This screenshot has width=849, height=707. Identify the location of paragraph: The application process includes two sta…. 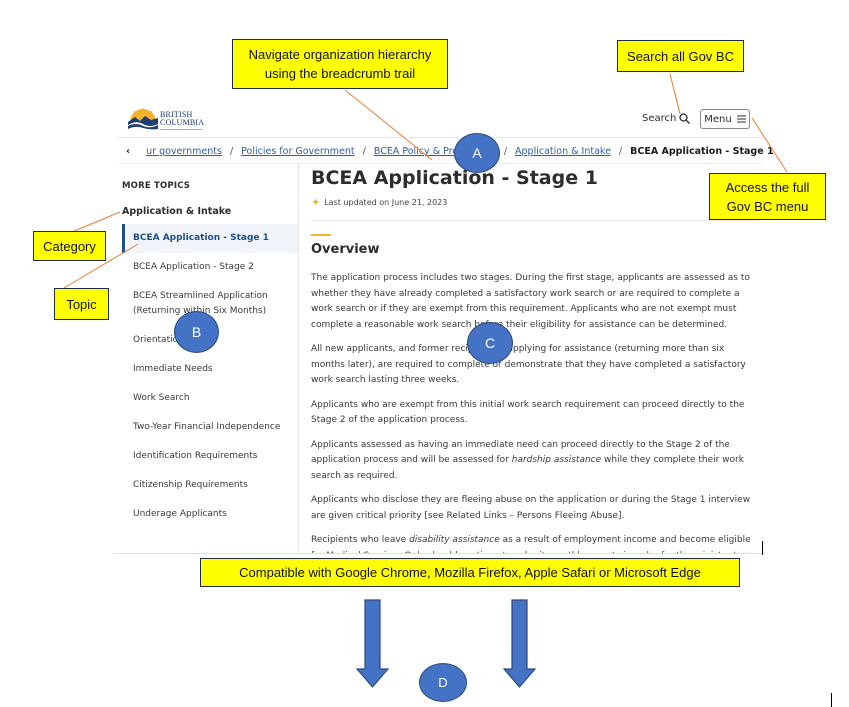
(530, 301).